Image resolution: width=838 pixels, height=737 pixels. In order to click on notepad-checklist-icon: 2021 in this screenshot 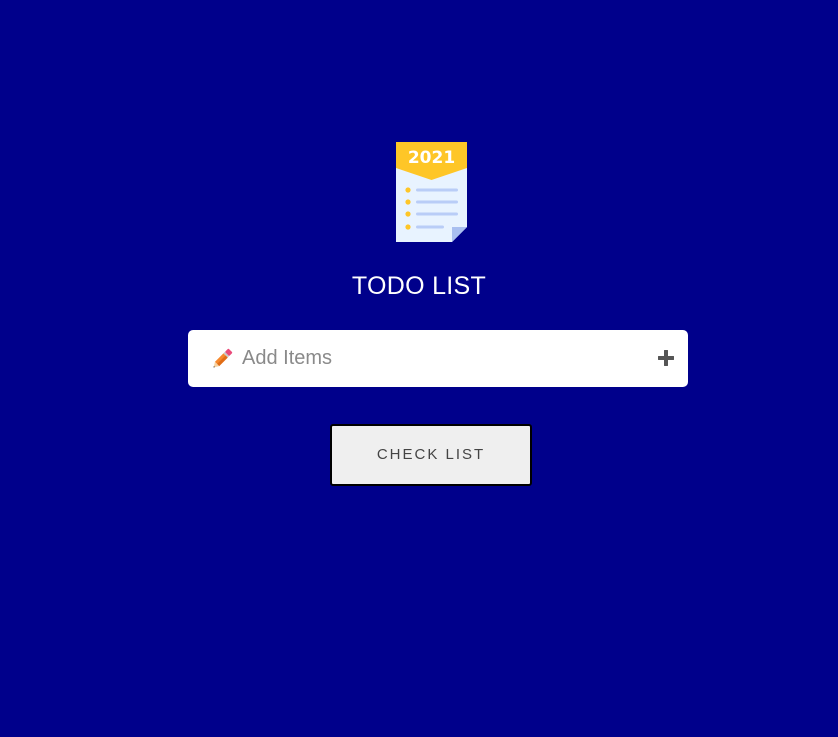, I will do `click(431, 192)`.